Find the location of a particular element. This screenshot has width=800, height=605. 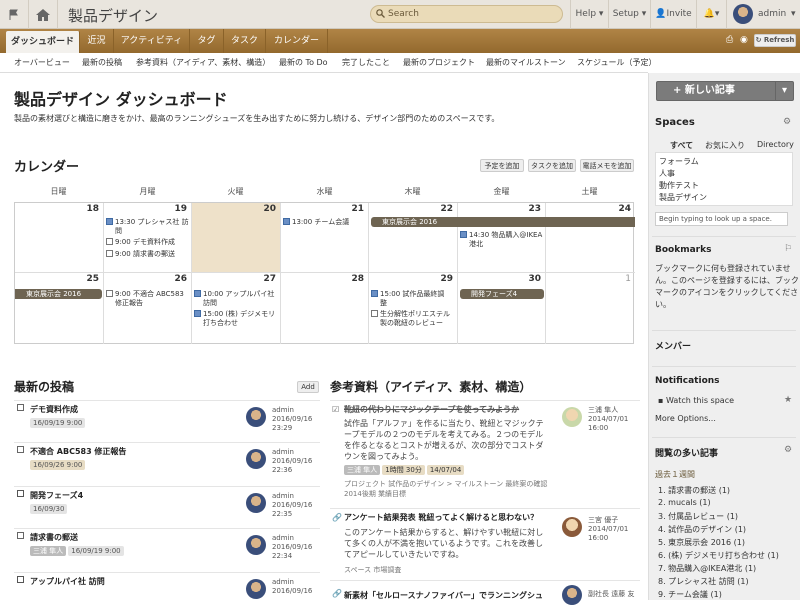

setup-menu: Setup ▾ is located at coordinates (629, 14).